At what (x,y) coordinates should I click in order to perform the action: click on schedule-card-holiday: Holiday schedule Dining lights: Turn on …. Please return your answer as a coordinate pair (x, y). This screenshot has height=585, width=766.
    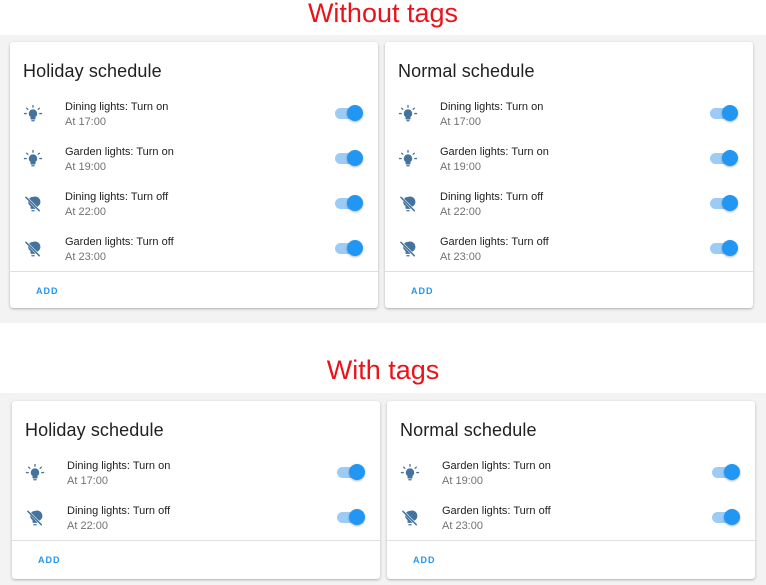
    Looking at the image, I should click on (196, 490).